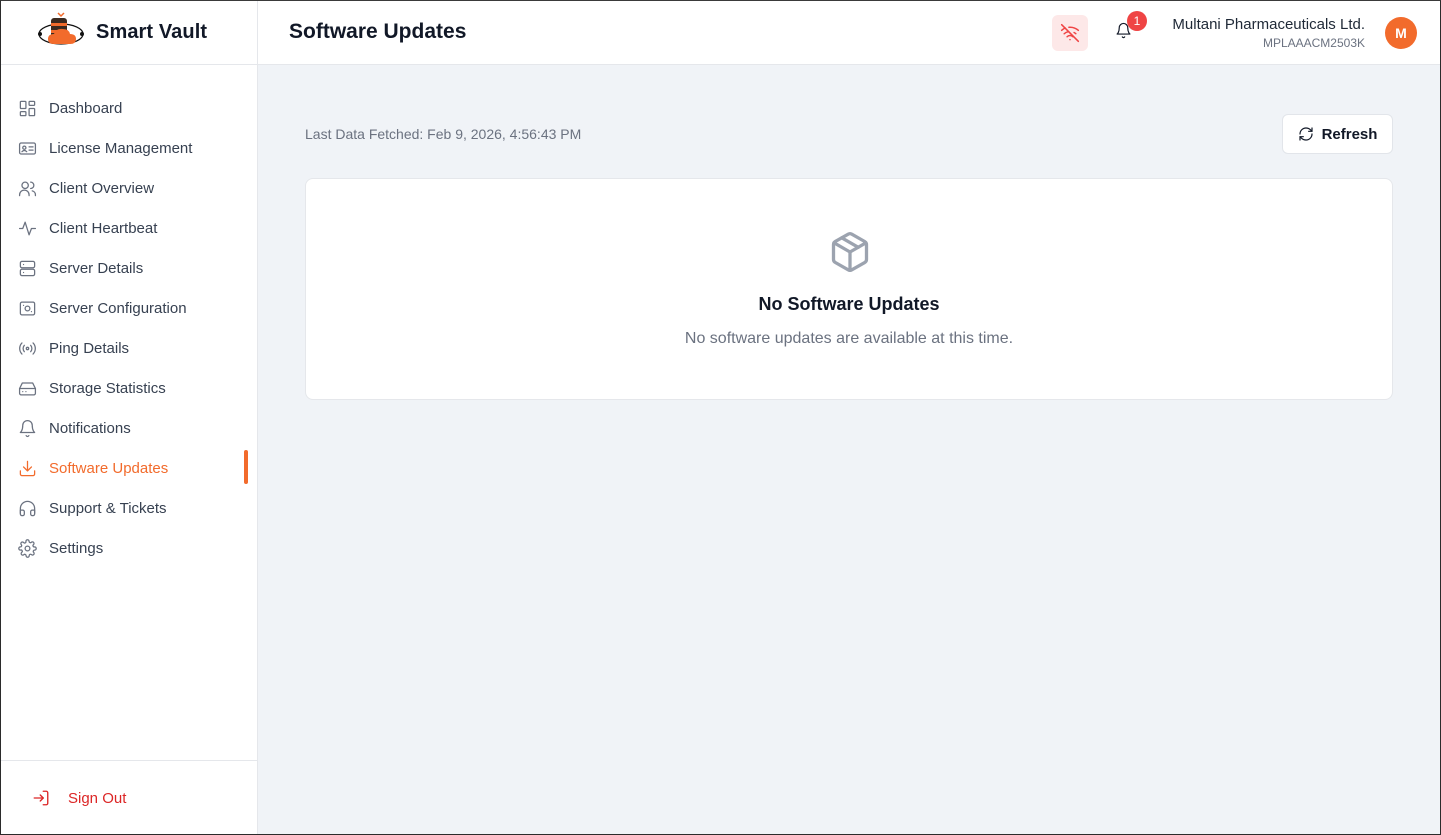 Image resolution: width=1441 pixels, height=835 pixels. Describe the element at coordinates (128, 797) in the screenshot. I see `sidebar-footer: Sign Out` at that location.